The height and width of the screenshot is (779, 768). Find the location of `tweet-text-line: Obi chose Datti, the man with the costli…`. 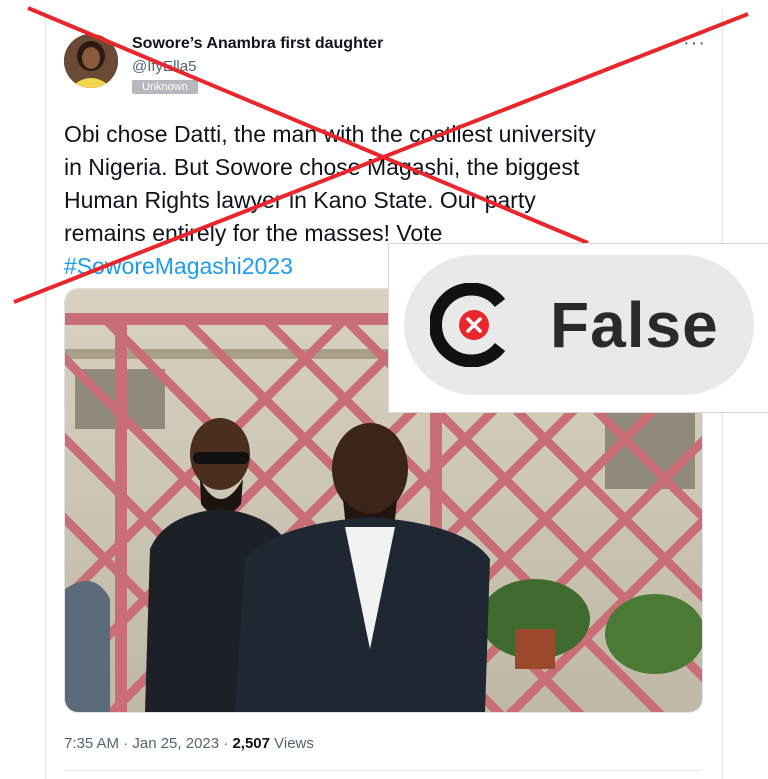

tweet-text-line: Obi chose Datti, the man with the costli… is located at coordinates (330, 134).